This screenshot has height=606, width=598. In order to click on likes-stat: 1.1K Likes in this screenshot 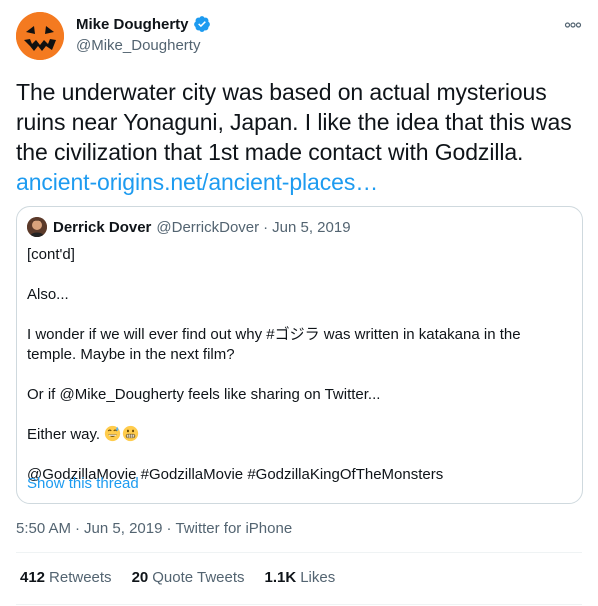, I will do `click(300, 577)`.